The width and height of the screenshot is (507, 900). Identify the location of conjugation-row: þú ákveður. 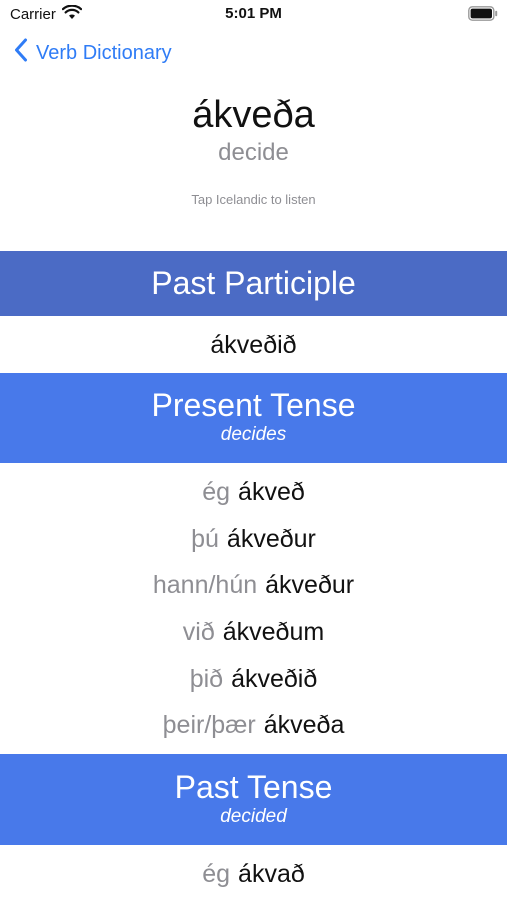
(253, 539).